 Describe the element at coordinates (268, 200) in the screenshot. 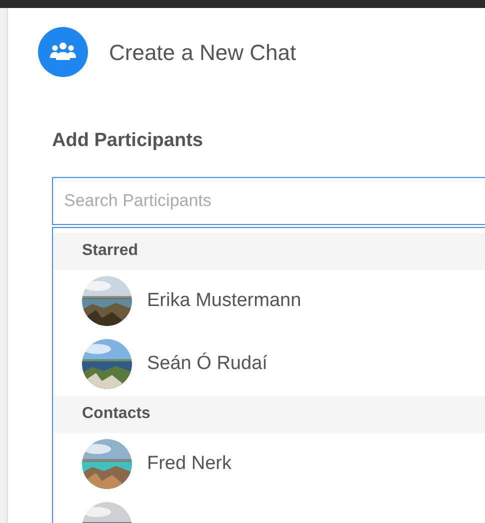

I see `search-field: Search Participants` at that location.